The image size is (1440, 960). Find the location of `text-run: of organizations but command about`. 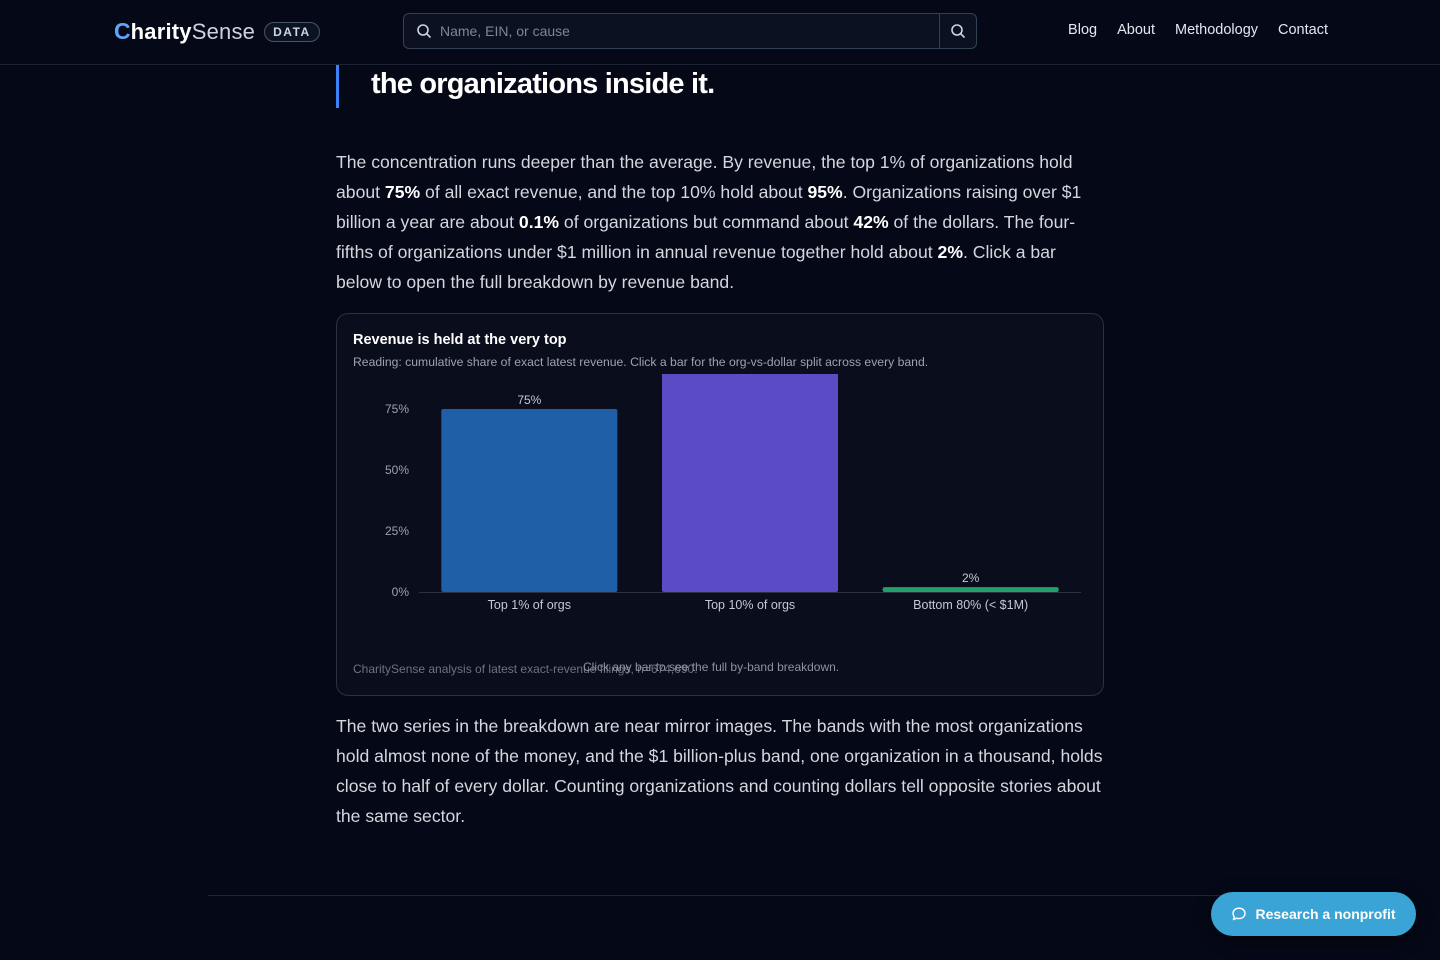

text-run: of organizations but command about is located at coordinates (706, 222).